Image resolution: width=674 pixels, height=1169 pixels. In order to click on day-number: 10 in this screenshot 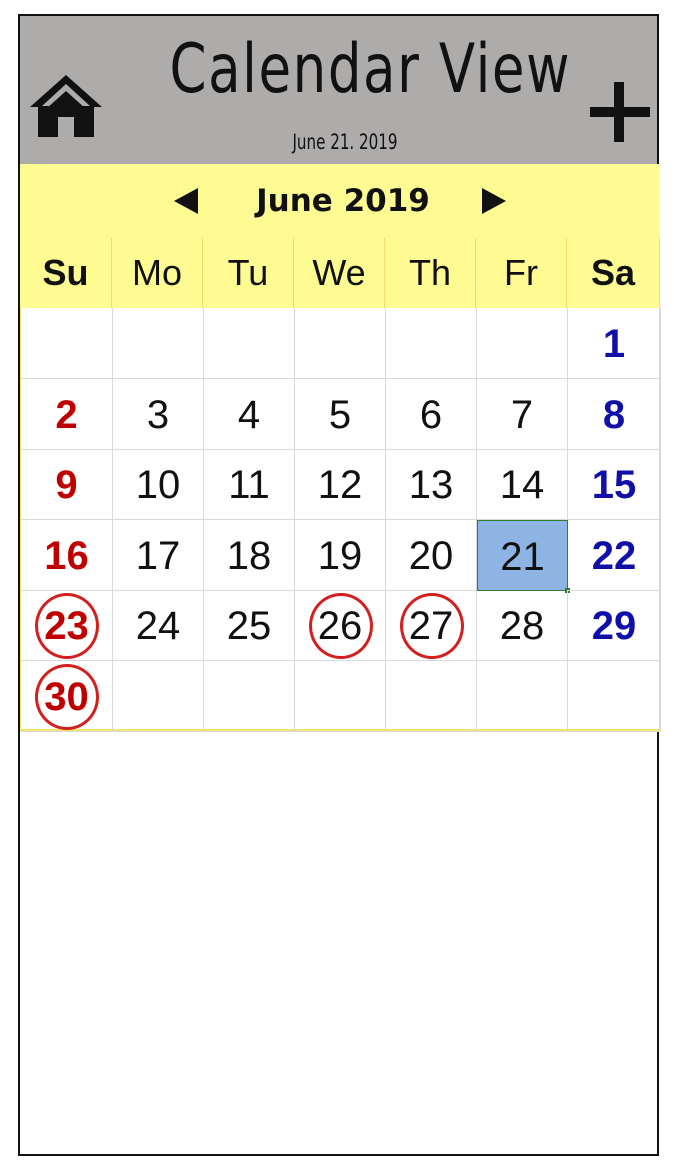, I will do `click(158, 485)`.